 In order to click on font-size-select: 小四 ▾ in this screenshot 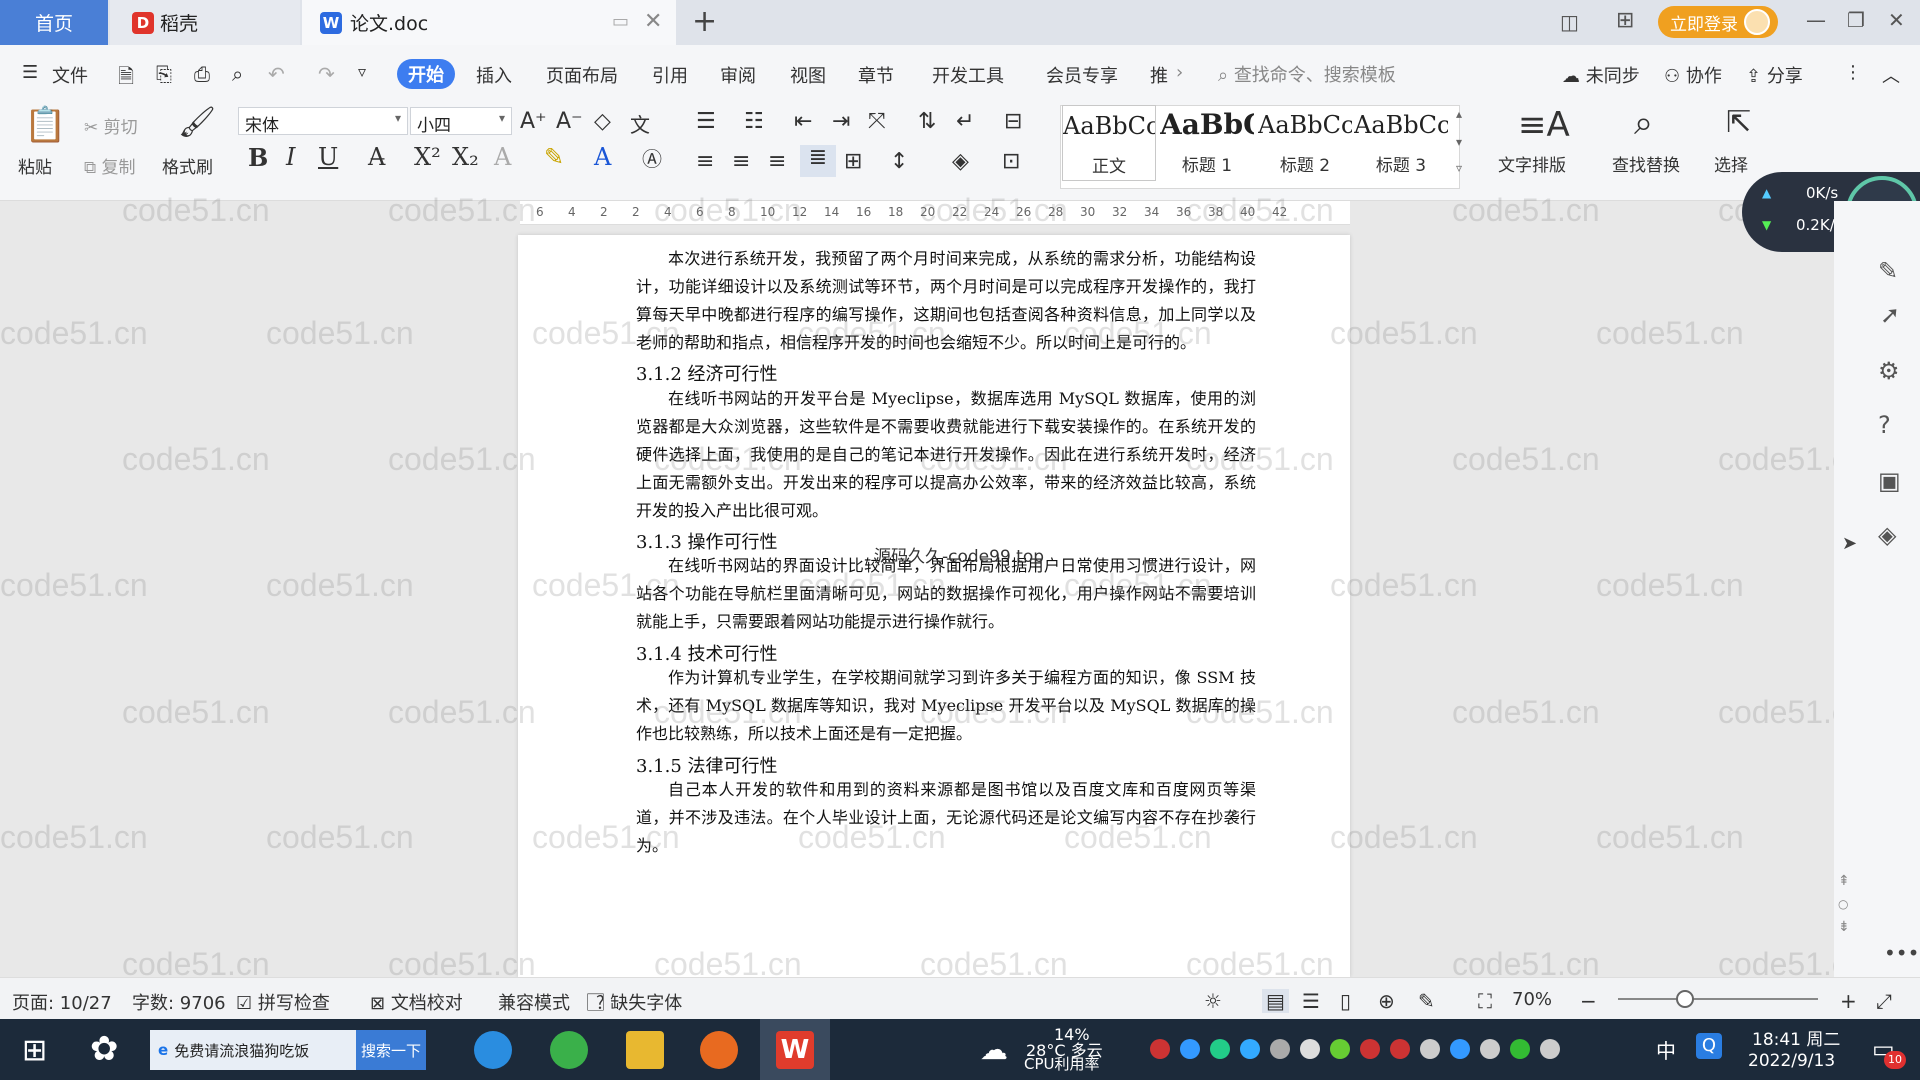, I will do `click(461, 121)`.